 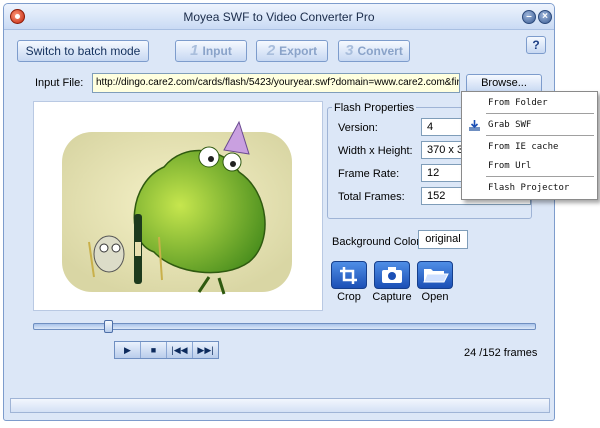 What do you see at coordinates (528, 188) in the screenshot?
I see `menu-item-flash-projector: Flash Projector` at bounding box center [528, 188].